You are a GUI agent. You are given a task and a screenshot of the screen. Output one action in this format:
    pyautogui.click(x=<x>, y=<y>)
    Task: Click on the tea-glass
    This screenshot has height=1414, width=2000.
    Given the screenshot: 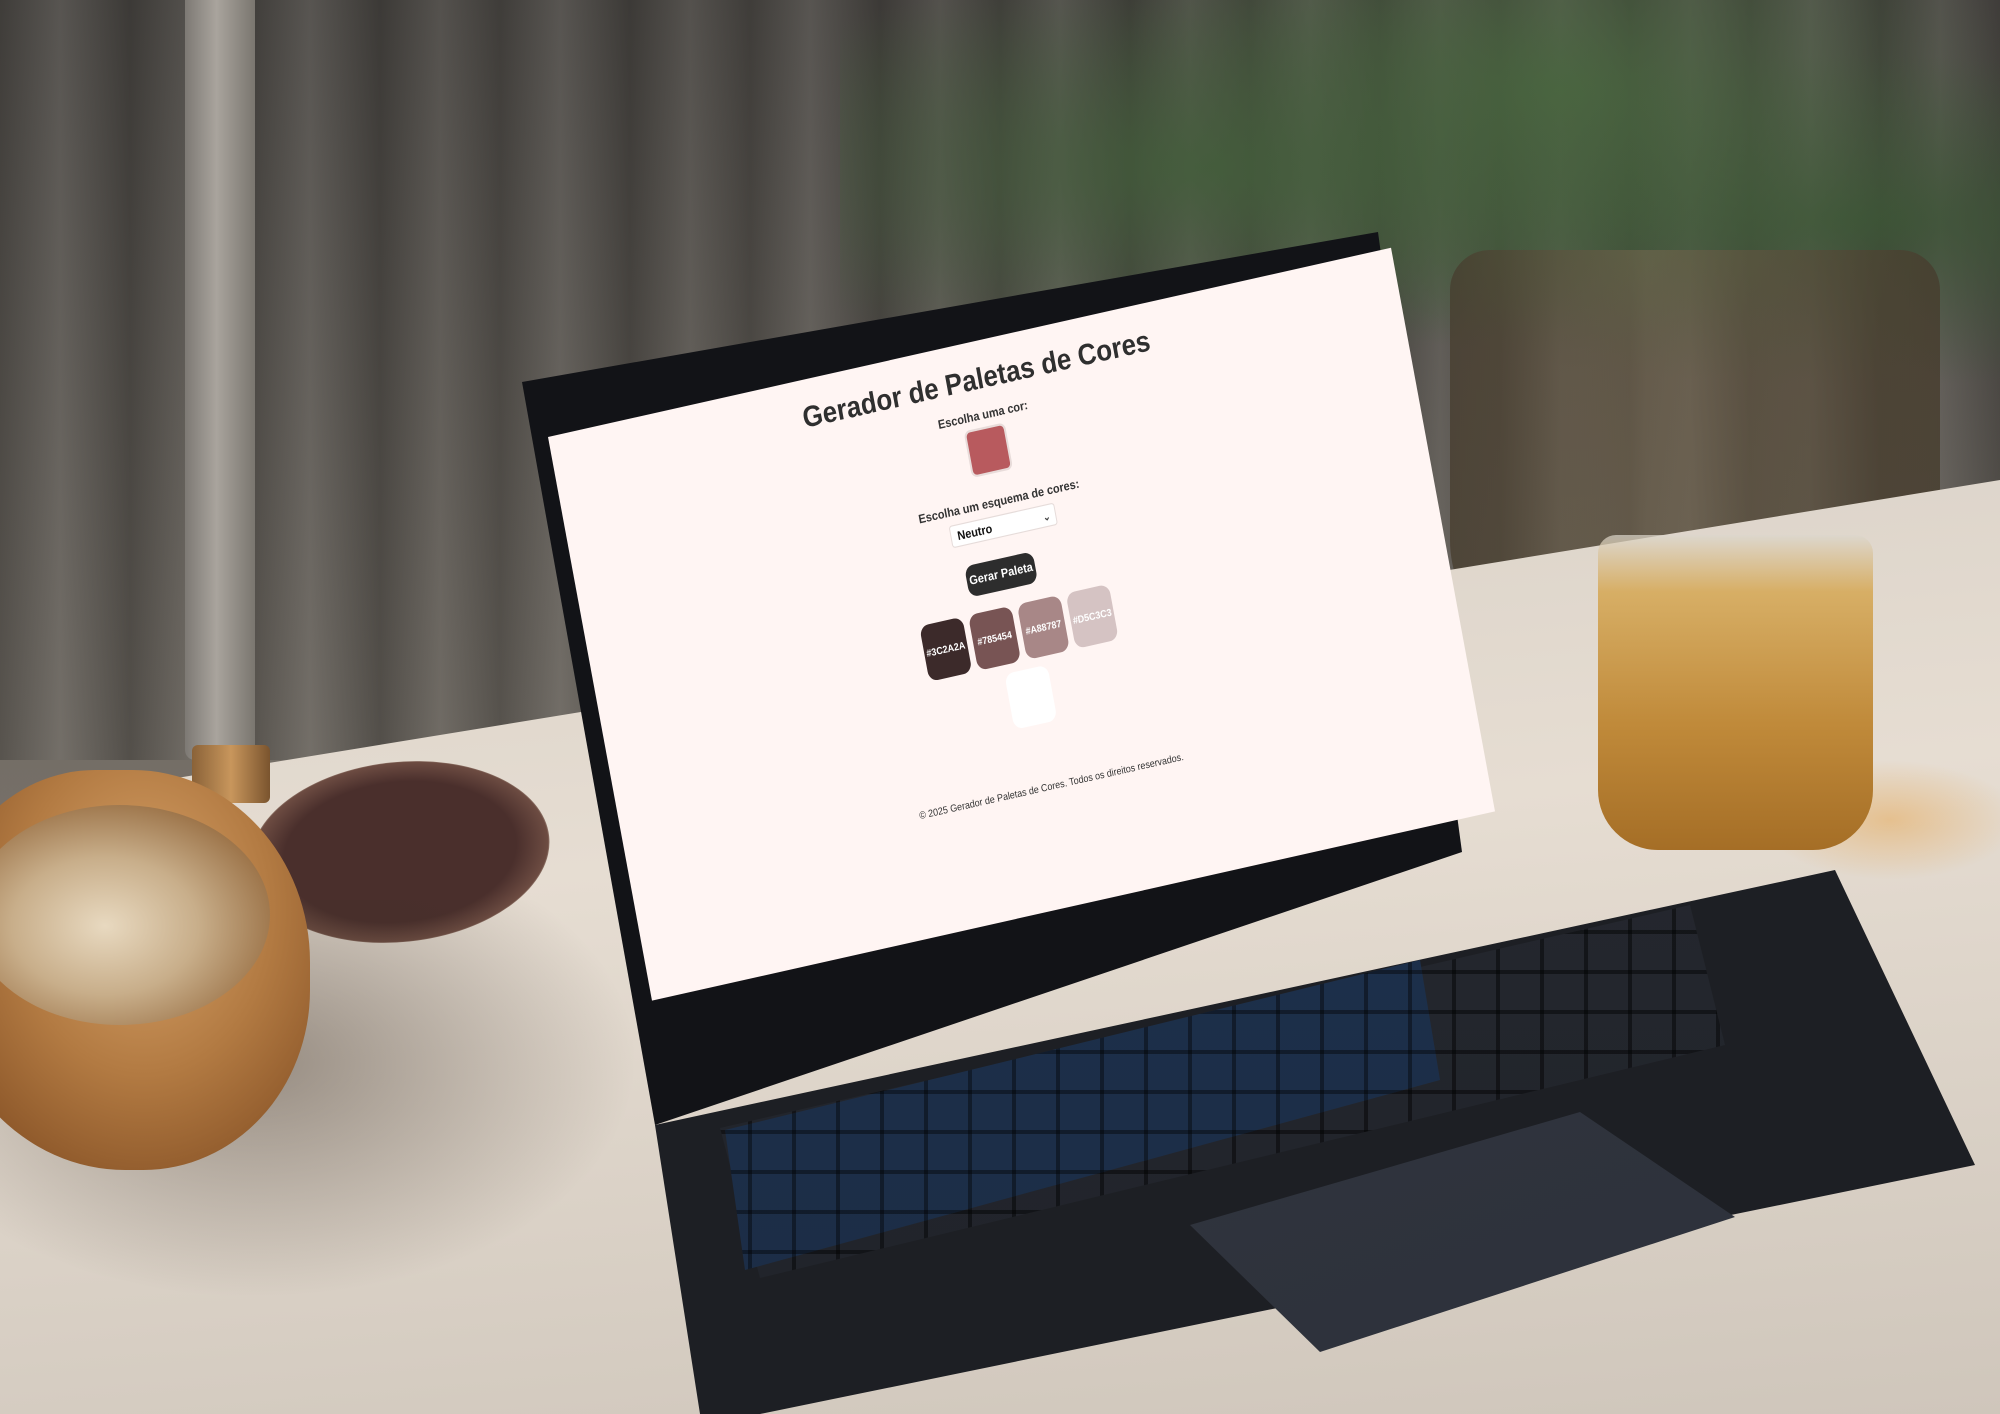 What is the action you would take?
    pyautogui.click(x=1735, y=692)
    